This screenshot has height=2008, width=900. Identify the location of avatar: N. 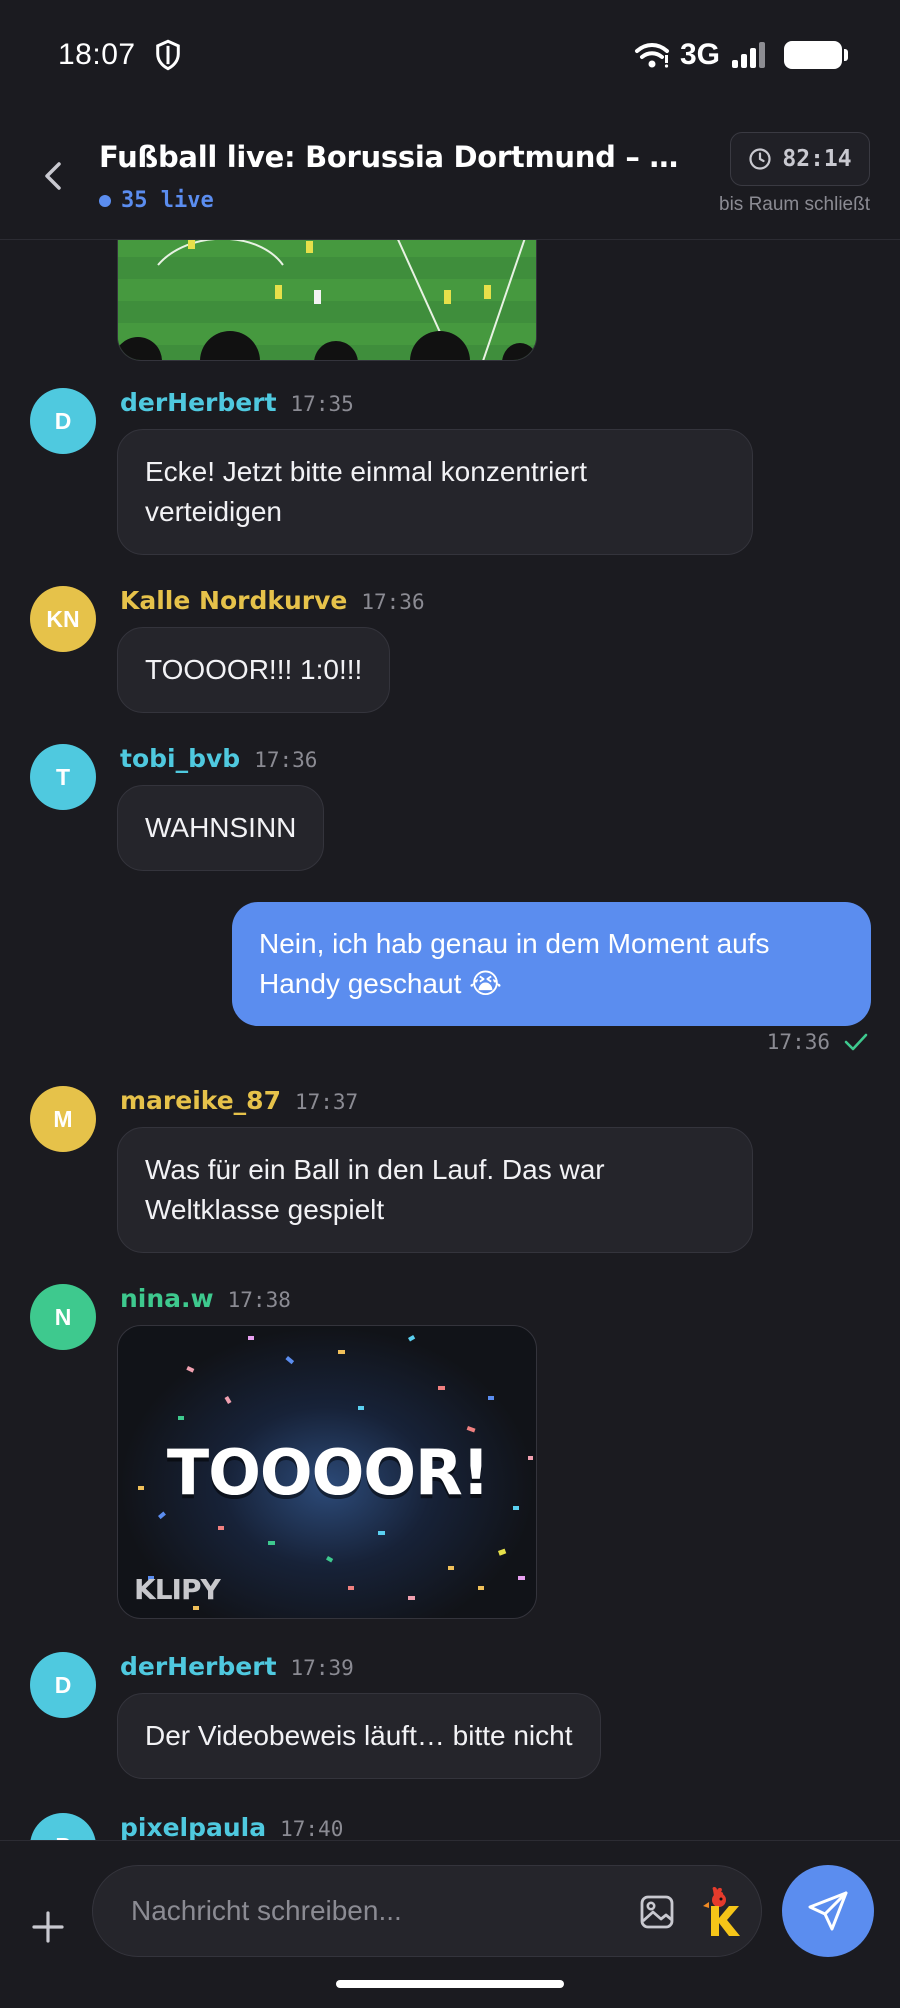
(63, 1317).